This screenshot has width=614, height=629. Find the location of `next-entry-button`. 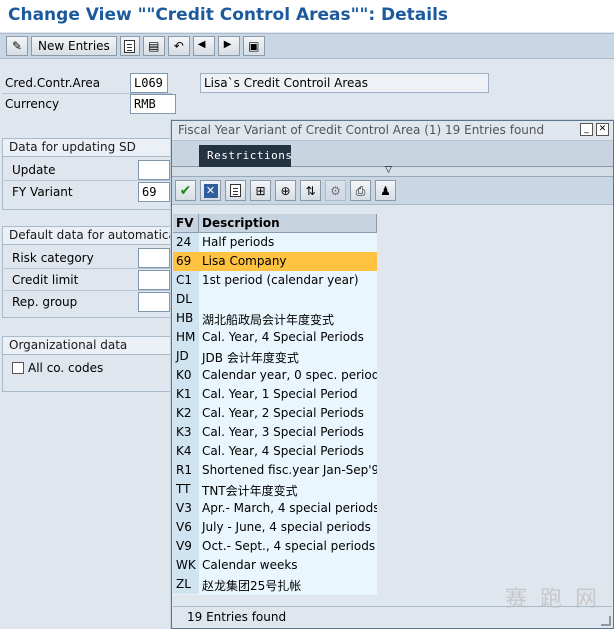

next-entry-button is located at coordinates (228, 46).